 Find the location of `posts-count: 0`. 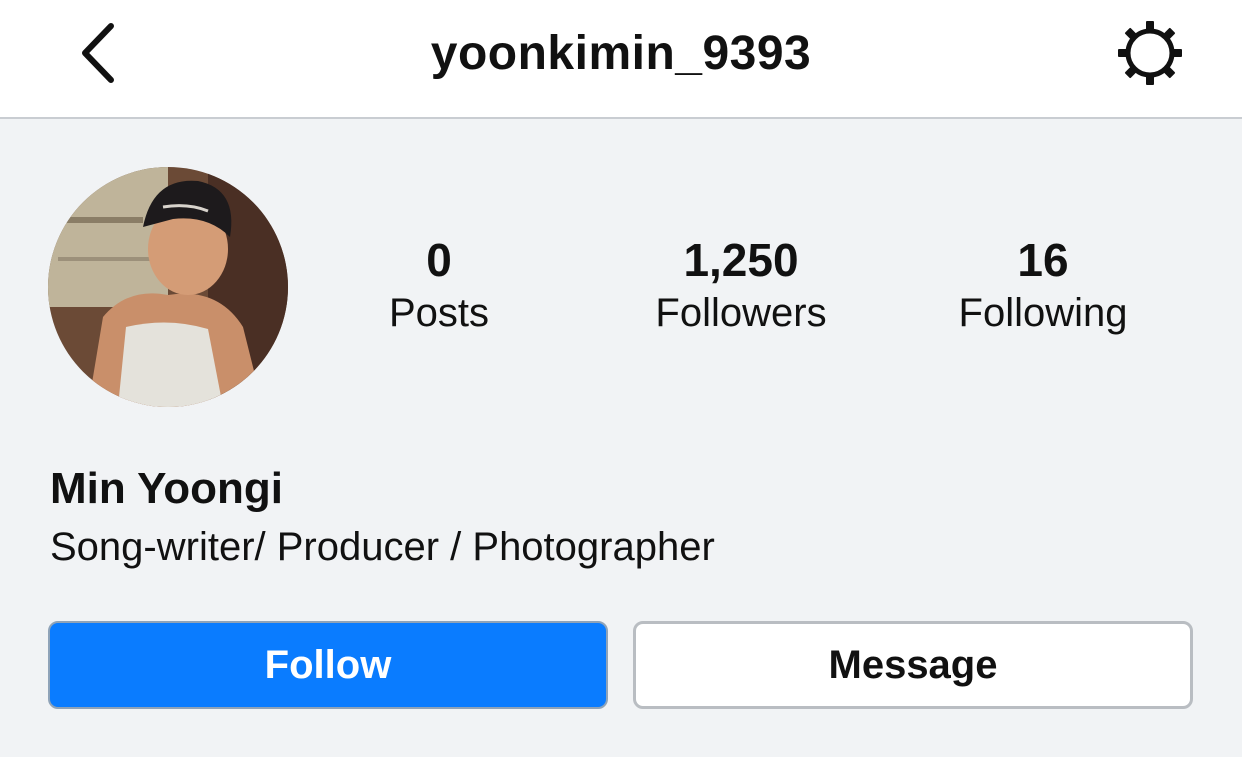

posts-count: 0 is located at coordinates (439, 260).